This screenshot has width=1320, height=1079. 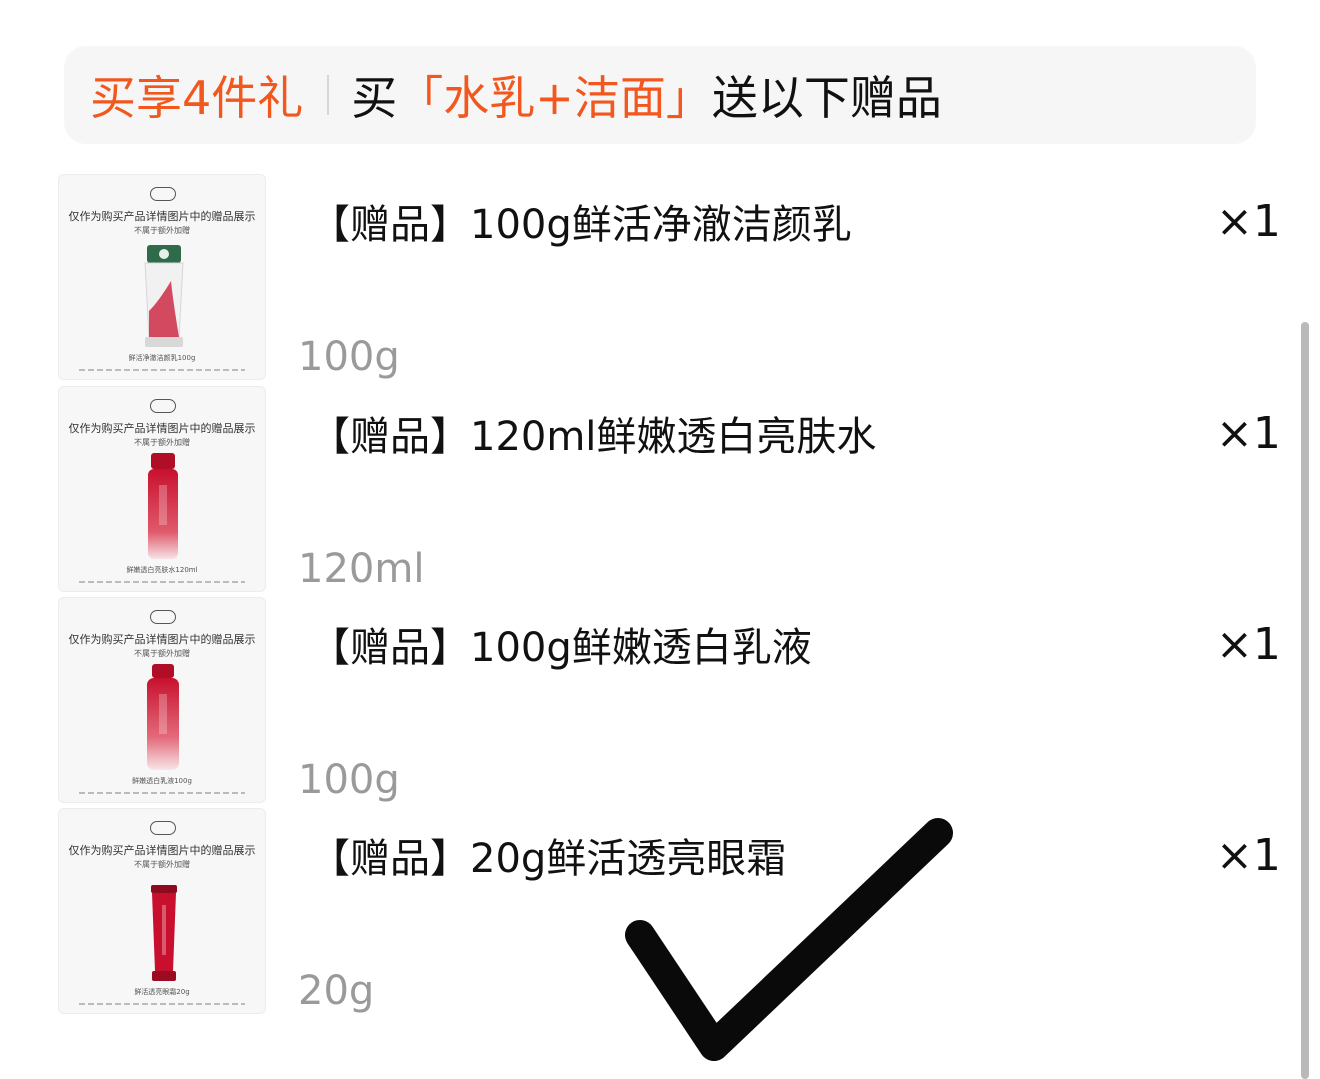 I want to click on banner-label: 买享4件礼, so click(x=197, y=98).